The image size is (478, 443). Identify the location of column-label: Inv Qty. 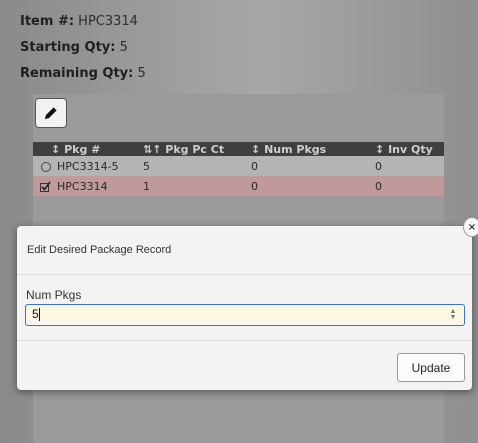
(410, 149).